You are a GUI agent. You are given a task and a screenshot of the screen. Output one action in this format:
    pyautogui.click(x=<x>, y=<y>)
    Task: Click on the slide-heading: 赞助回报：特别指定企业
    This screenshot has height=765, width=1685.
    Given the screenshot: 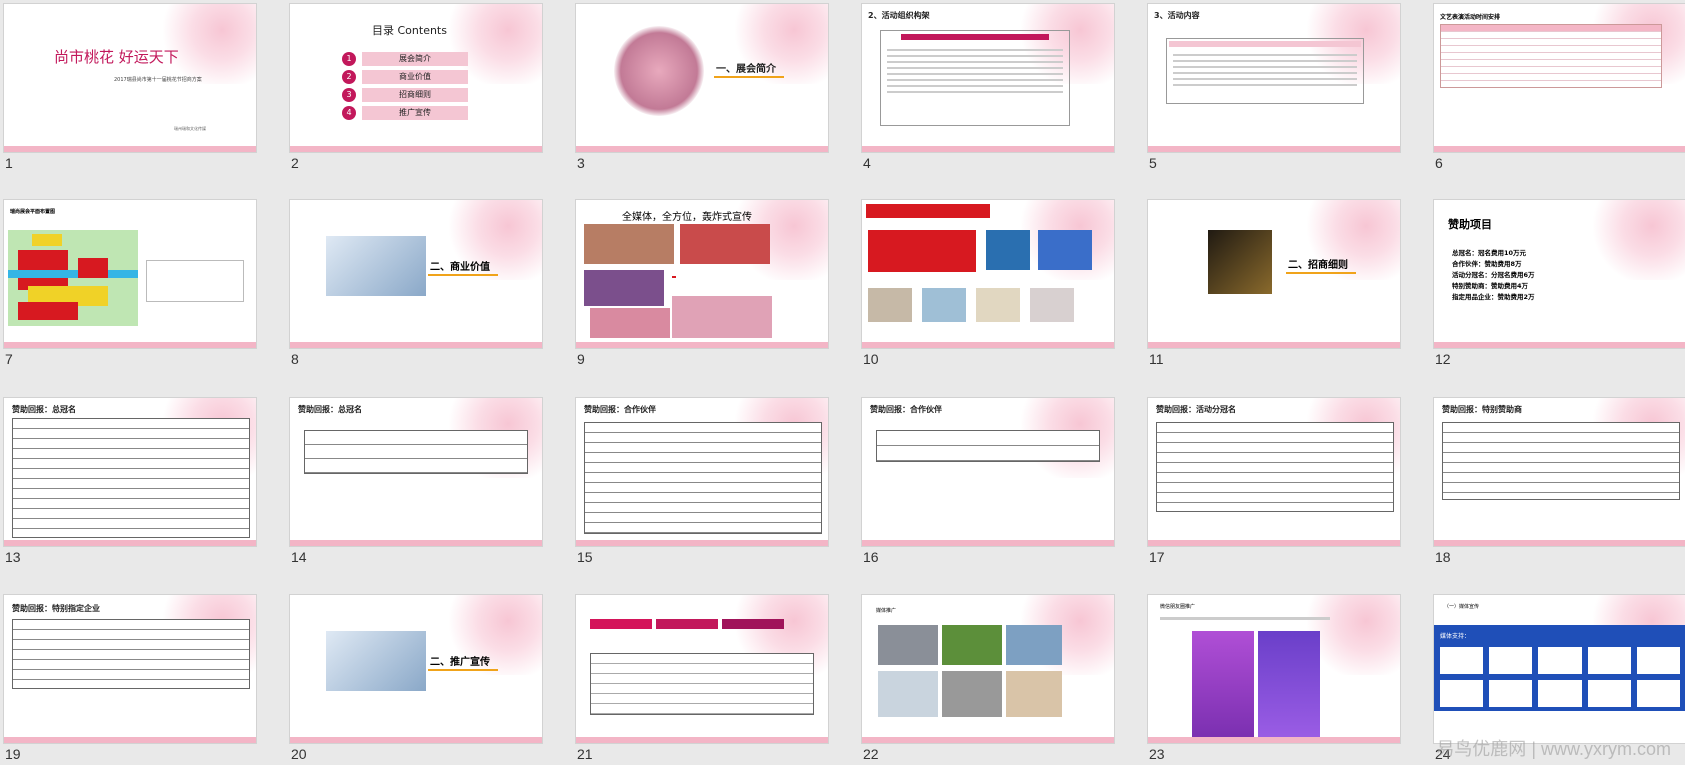 What is the action you would take?
    pyautogui.click(x=56, y=608)
    